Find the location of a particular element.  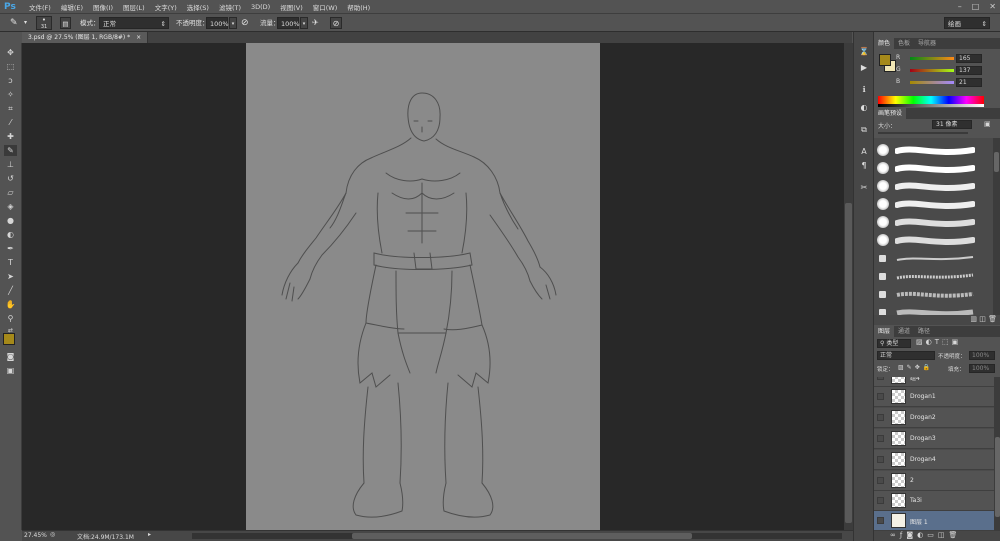

flow-dropdown-icon: ▾ is located at coordinates (304, 23).